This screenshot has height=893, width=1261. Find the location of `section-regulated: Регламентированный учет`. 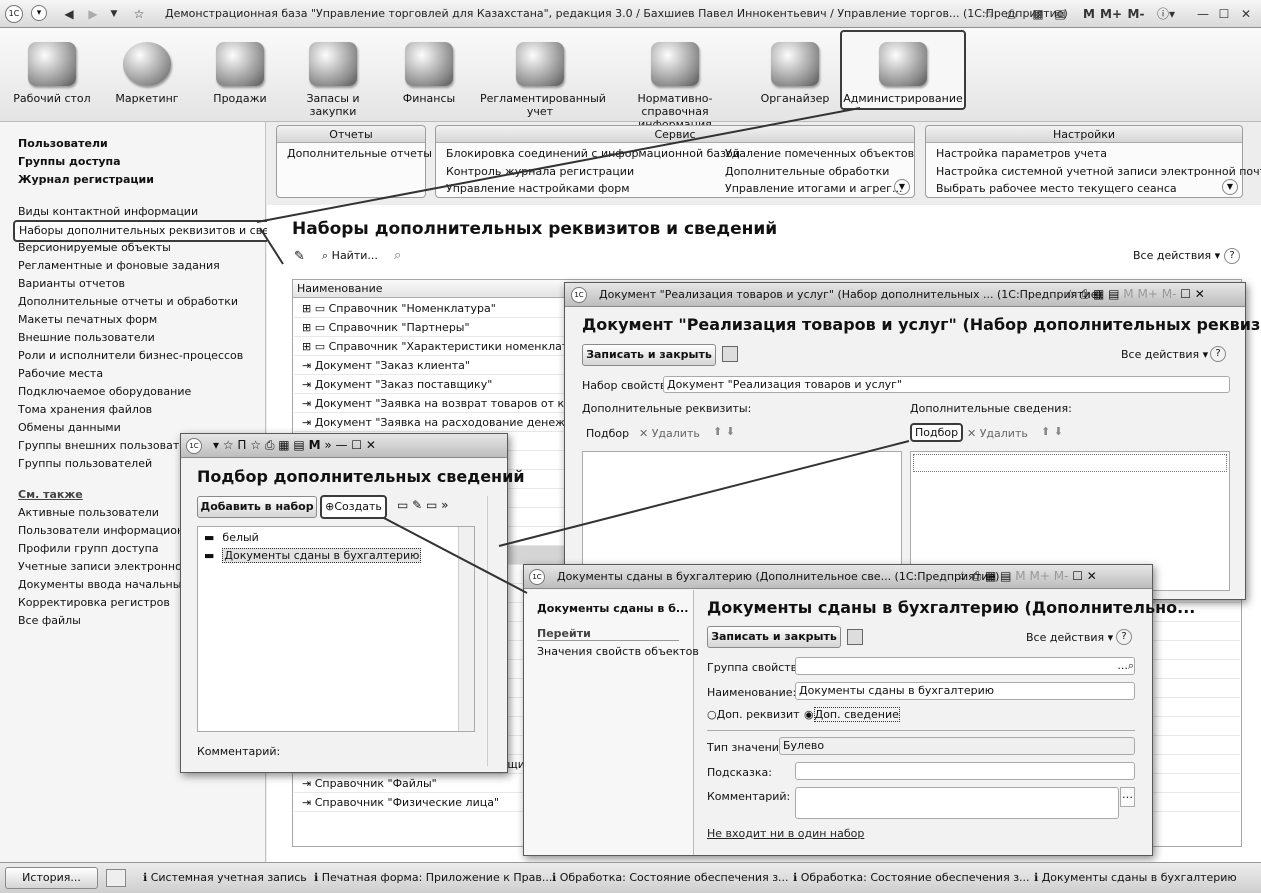

section-regulated: Регламентированный учет is located at coordinates (543, 80).